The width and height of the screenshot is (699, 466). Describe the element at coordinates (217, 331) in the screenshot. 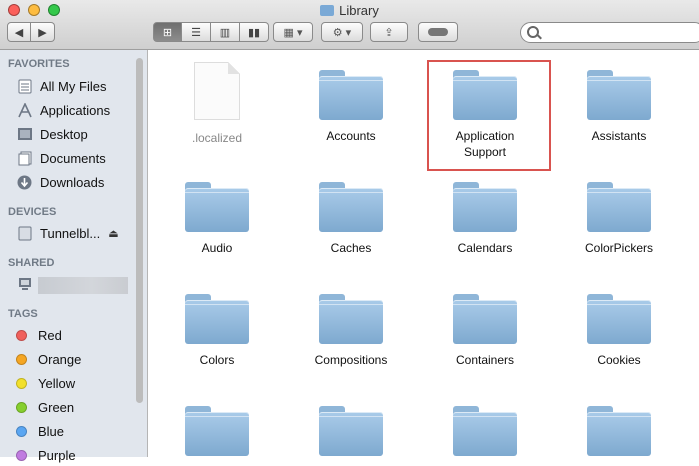

I see `file-item-colors: Colors` at that location.